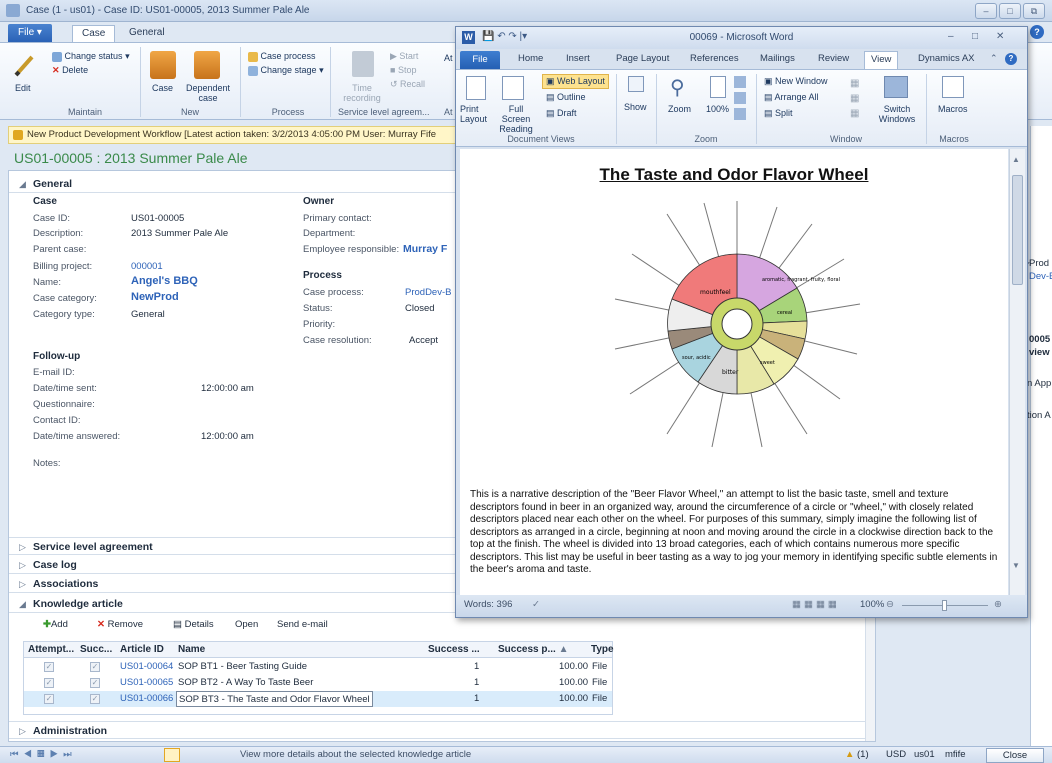 The height and width of the screenshot is (763, 1052). I want to click on side-by-side-icons: ▦ ▦ ▦, so click(856, 99).